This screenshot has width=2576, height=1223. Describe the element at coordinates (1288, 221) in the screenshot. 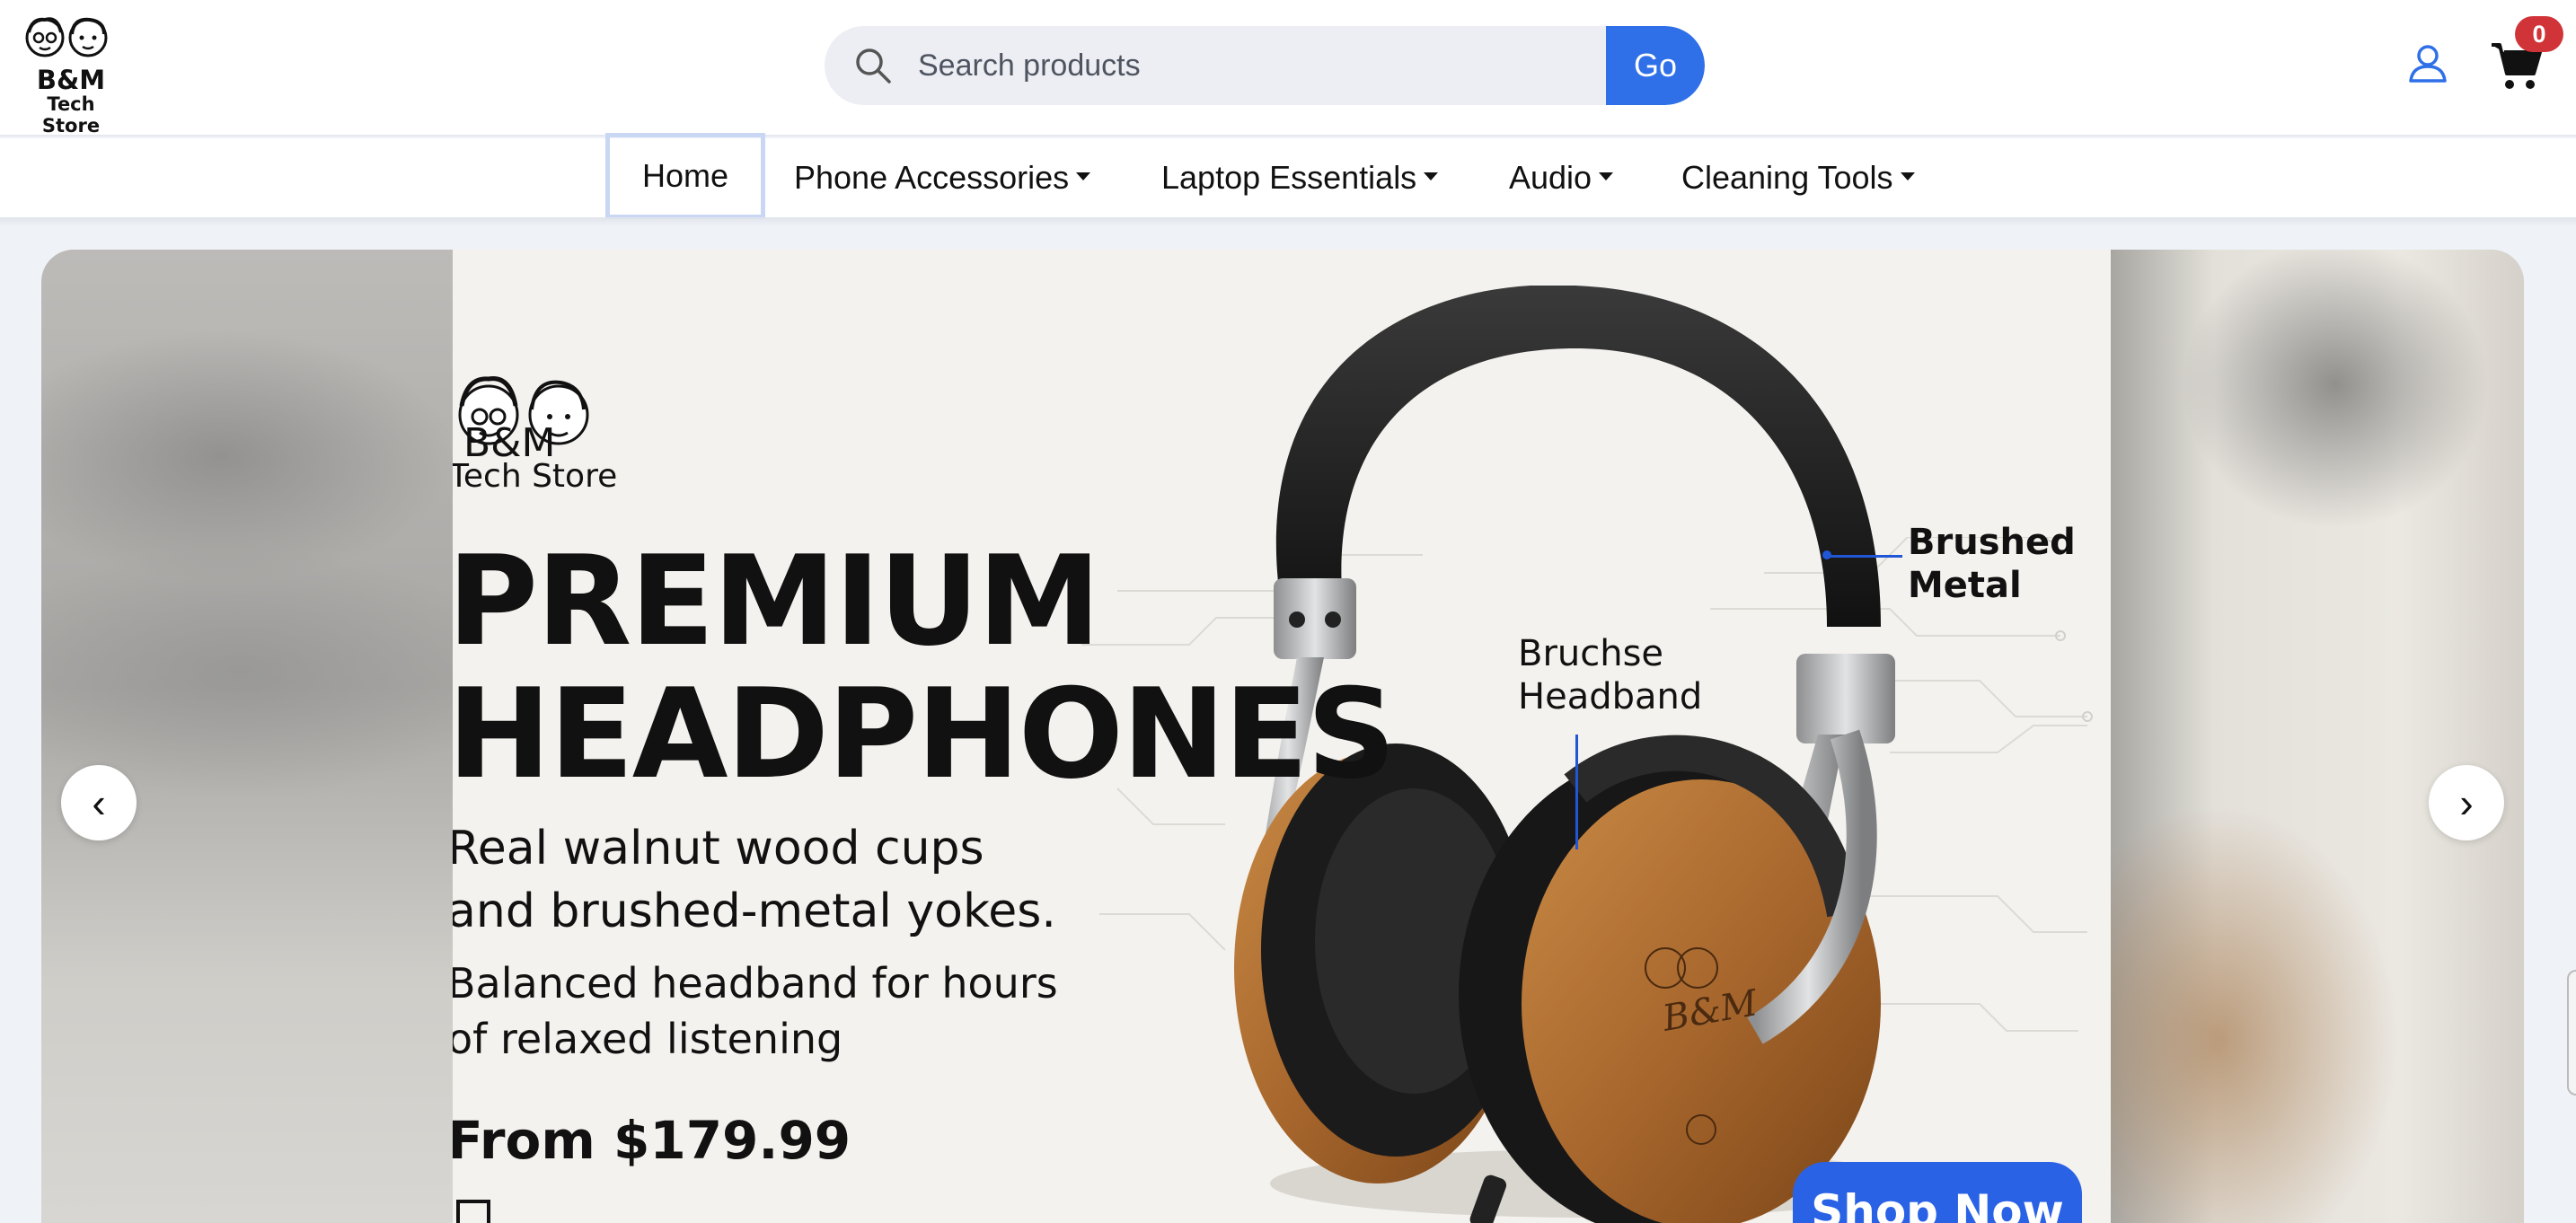

I see `nav-divider` at that location.